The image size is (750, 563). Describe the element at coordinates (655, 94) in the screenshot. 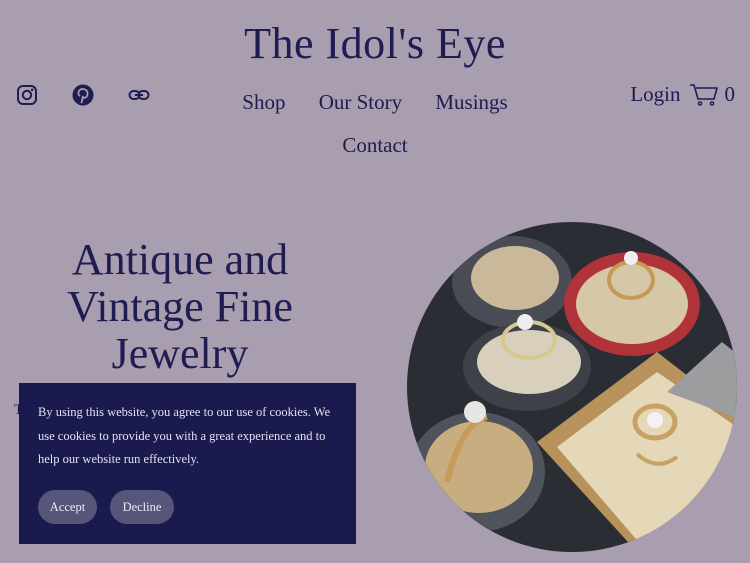

I see `login-link: Login` at that location.